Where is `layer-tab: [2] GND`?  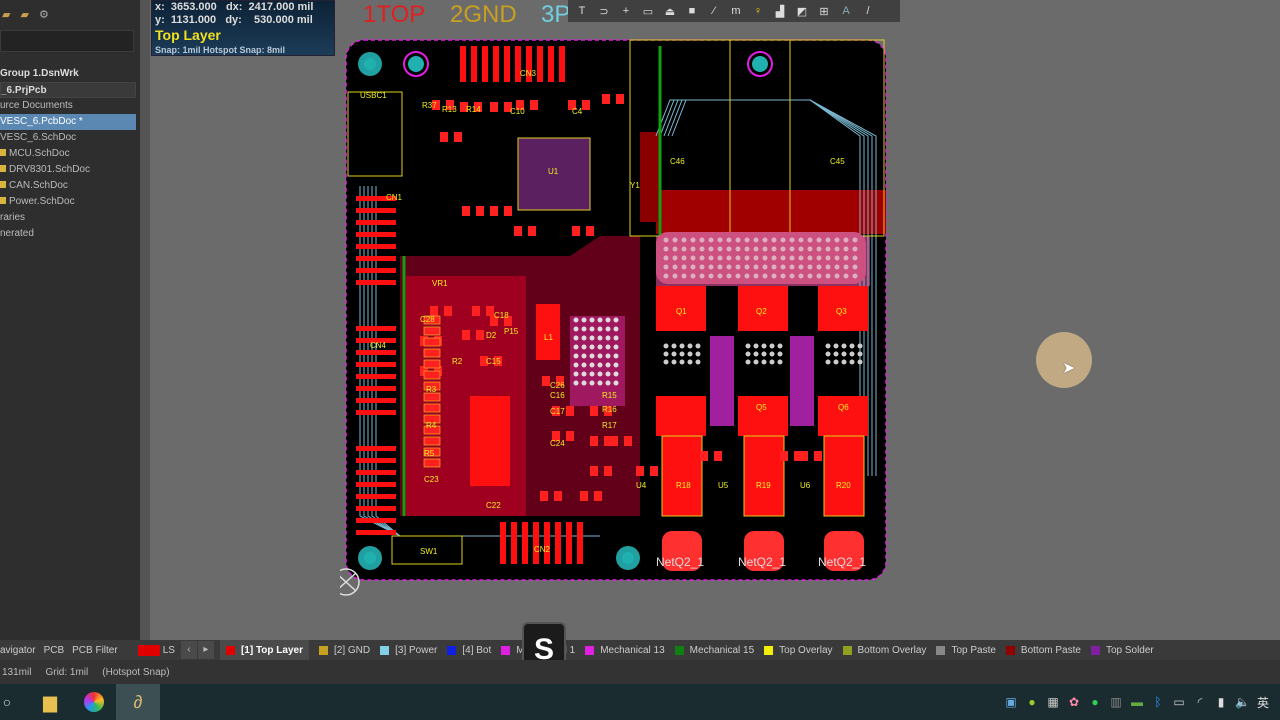 layer-tab: [2] GND is located at coordinates (344, 650).